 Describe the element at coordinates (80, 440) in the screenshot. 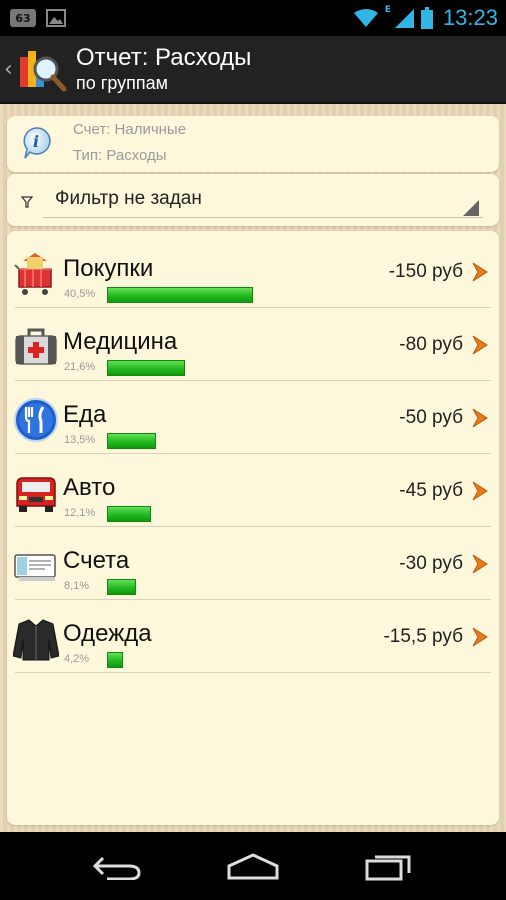

I see `group-percent: 13,5%` at that location.